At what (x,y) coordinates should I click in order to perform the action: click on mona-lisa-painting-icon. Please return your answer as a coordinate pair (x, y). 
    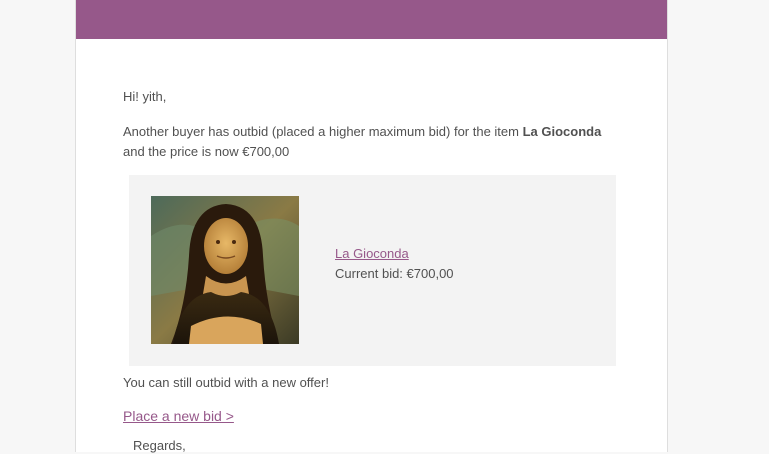
    Looking at the image, I should click on (225, 270).